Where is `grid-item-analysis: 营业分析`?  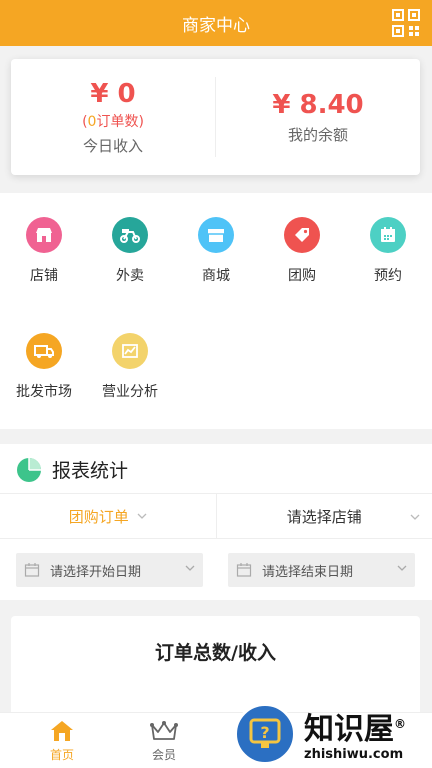 grid-item-analysis: 营业分析 is located at coordinates (130, 367).